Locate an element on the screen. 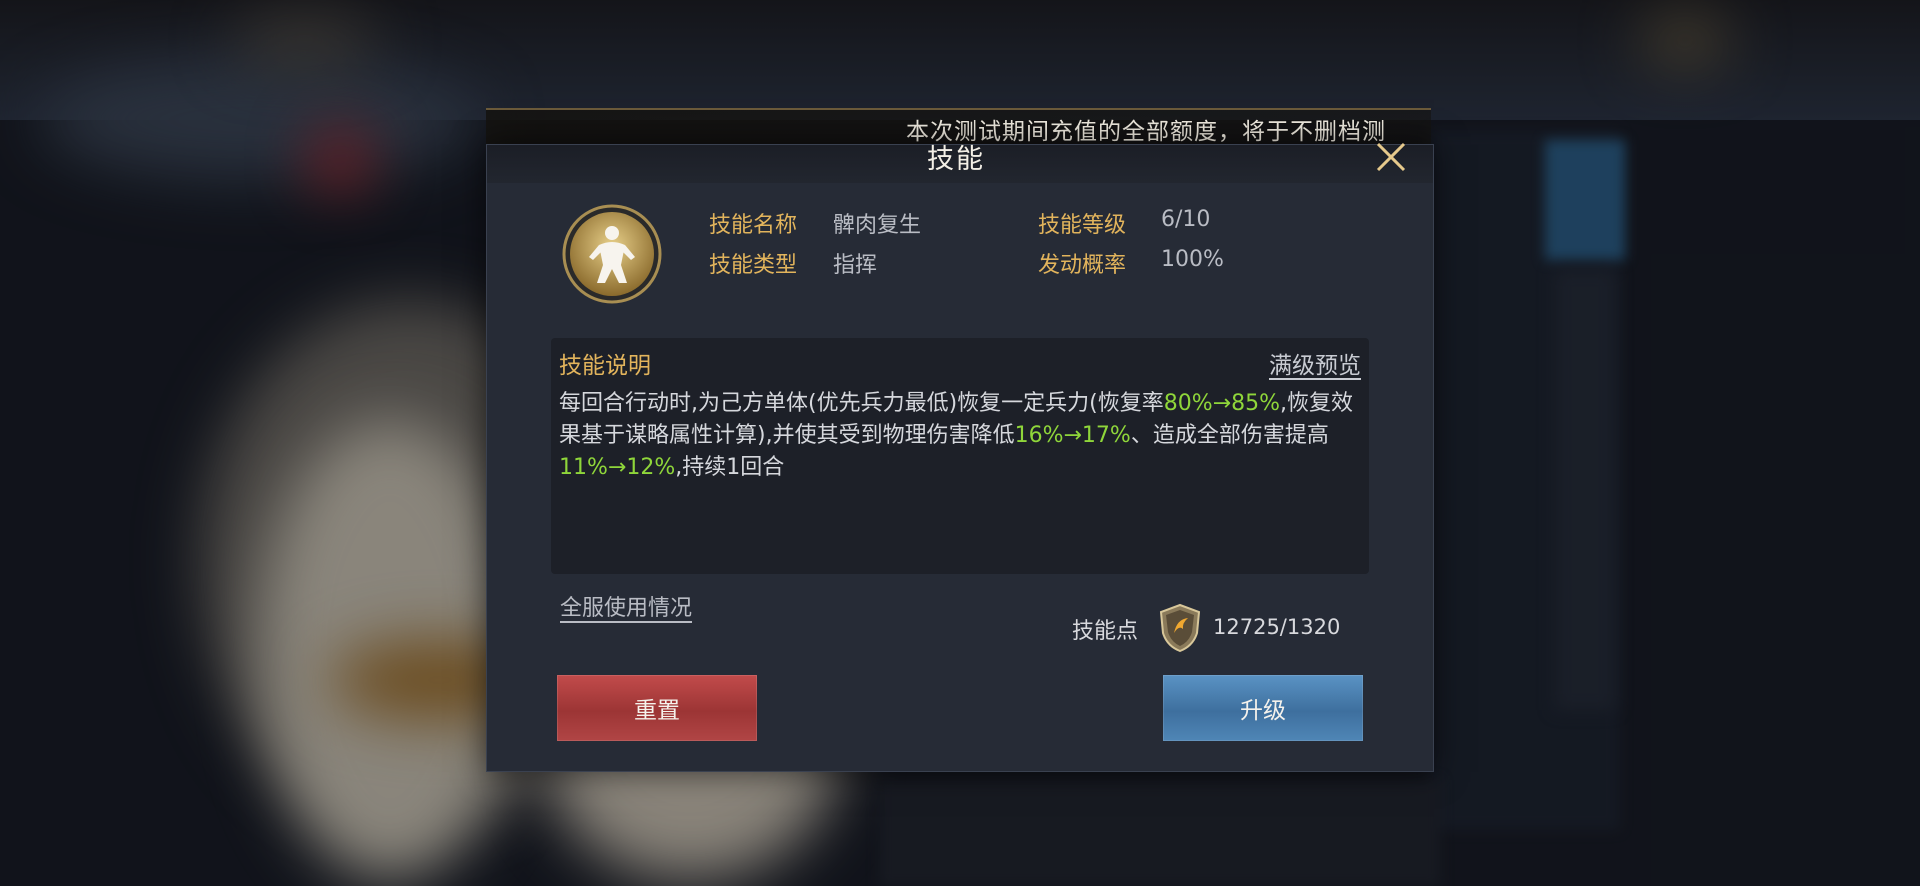 Image resolution: width=1920 pixels, height=886 pixels. skill-point-shield-icon is located at coordinates (1180, 628).